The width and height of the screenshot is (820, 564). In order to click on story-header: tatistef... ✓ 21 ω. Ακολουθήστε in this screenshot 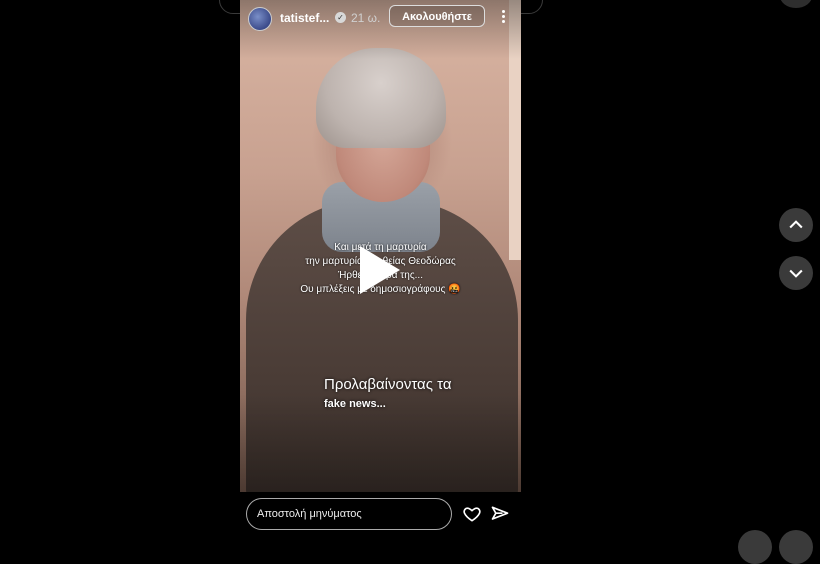, I will do `click(380, 18)`.